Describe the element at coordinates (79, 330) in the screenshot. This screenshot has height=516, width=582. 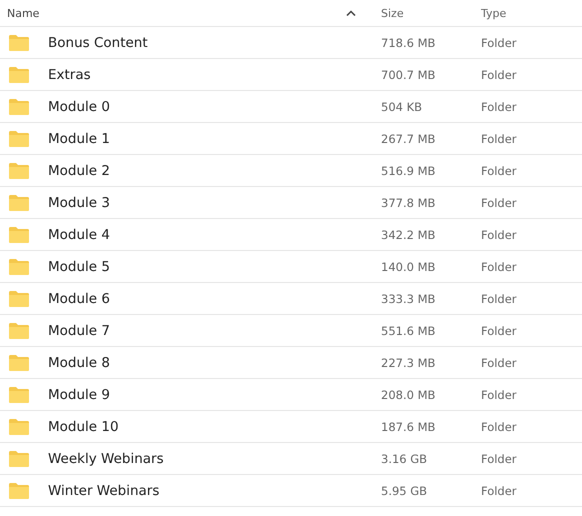
I see `folder-name: Module 7` at that location.